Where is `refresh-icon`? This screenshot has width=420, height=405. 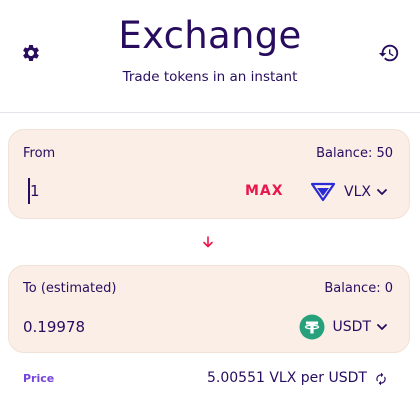
refresh-icon is located at coordinates (381, 379).